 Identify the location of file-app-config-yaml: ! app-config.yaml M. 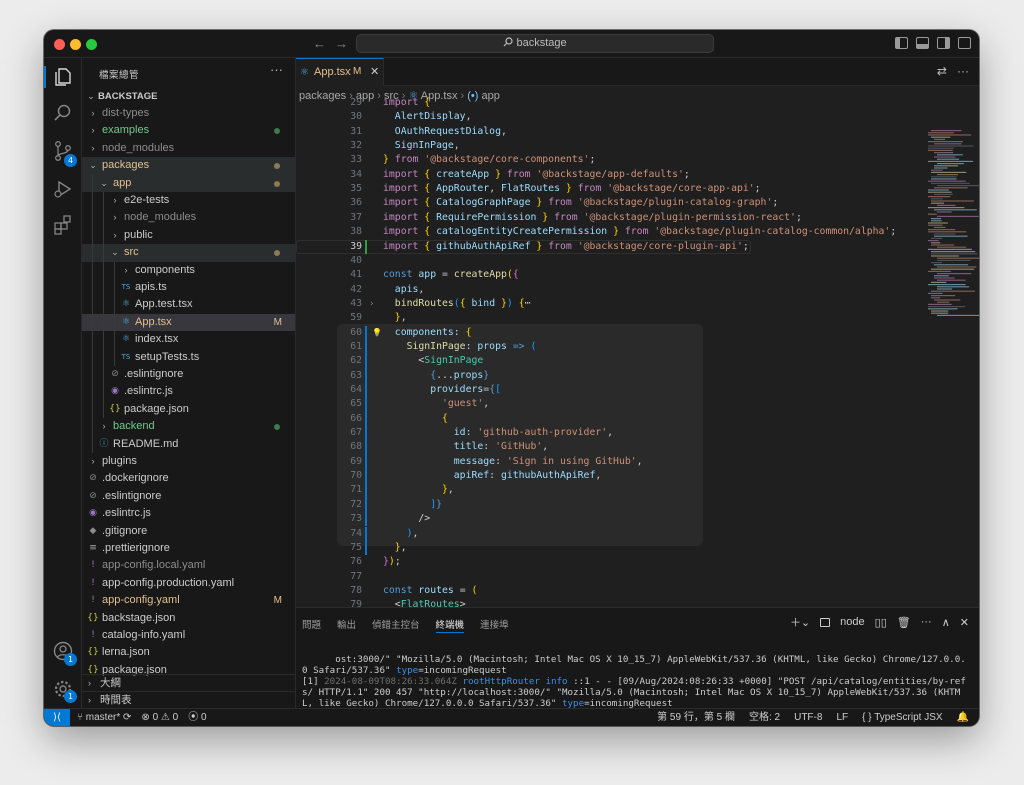
(188, 600).